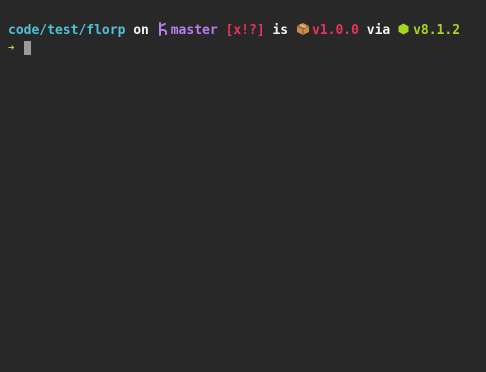  Describe the element at coordinates (67, 30) in the screenshot. I see `directory-path: code/test/florp` at that location.